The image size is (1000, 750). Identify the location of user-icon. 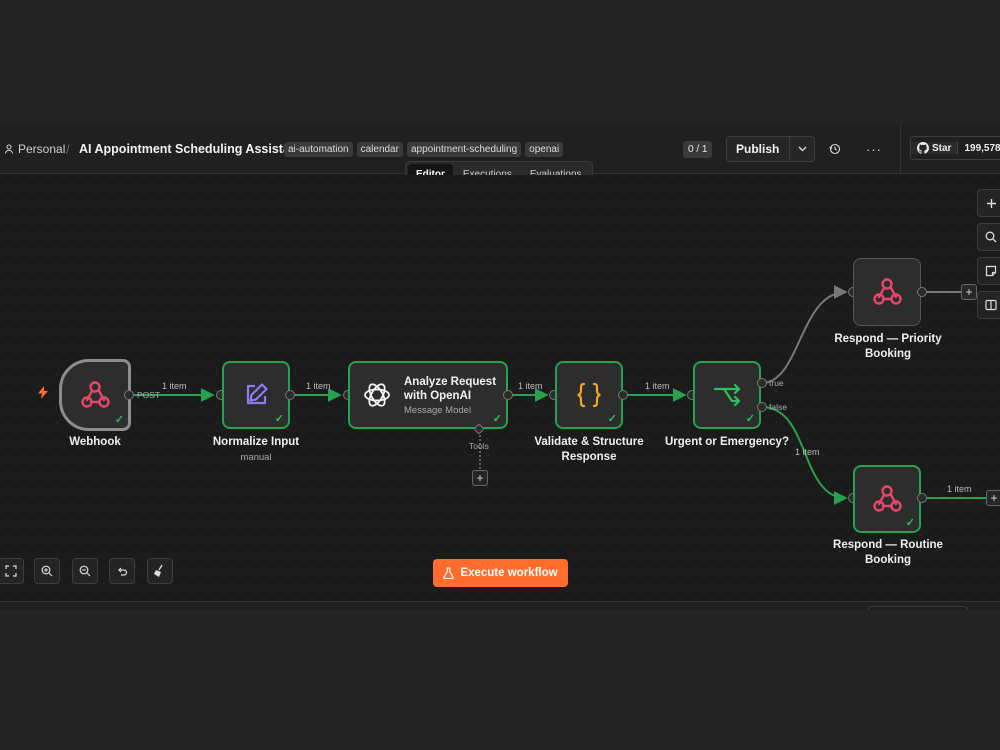
(9, 149).